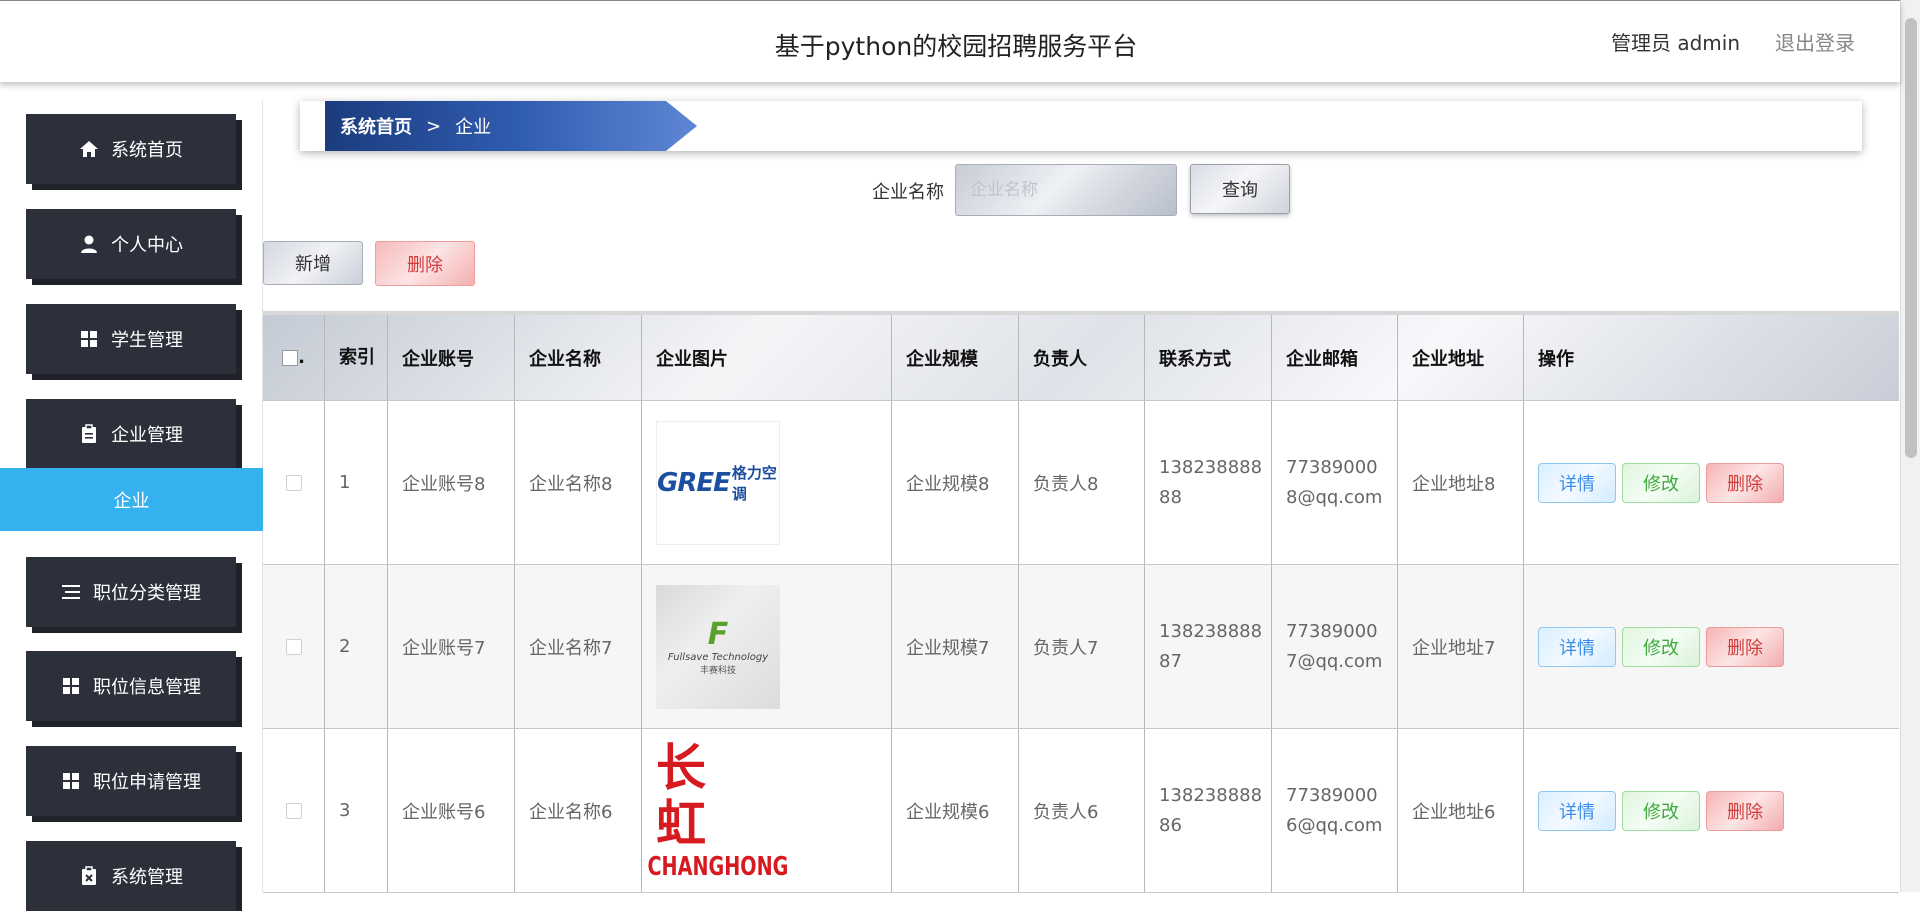 The width and height of the screenshot is (1920, 911). I want to click on add-button: 新增, so click(313, 263).